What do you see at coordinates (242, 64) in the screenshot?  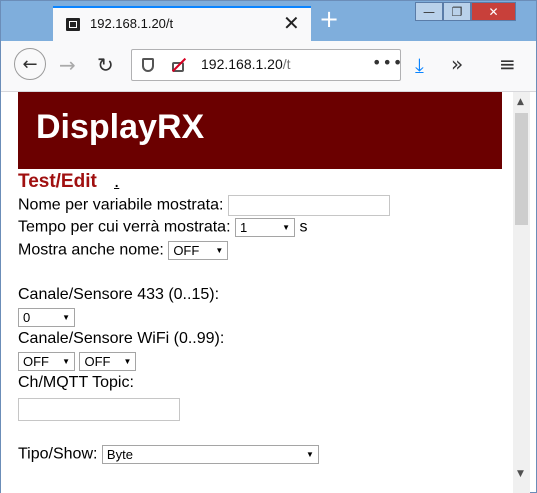 I see `url-host: 192.168.1.20` at bounding box center [242, 64].